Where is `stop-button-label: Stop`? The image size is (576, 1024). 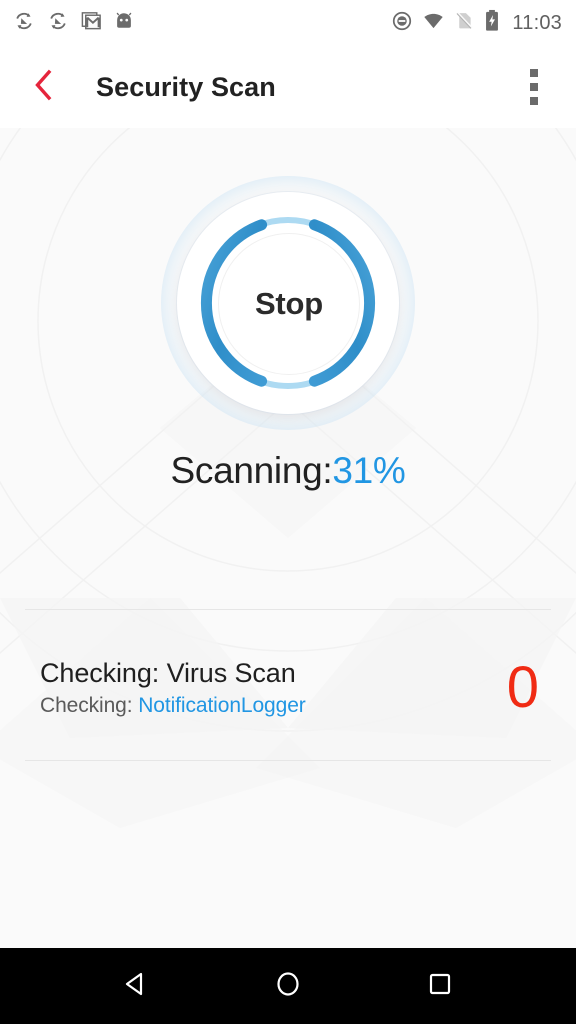 stop-button-label: Stop is located at coordinates (289, 303).